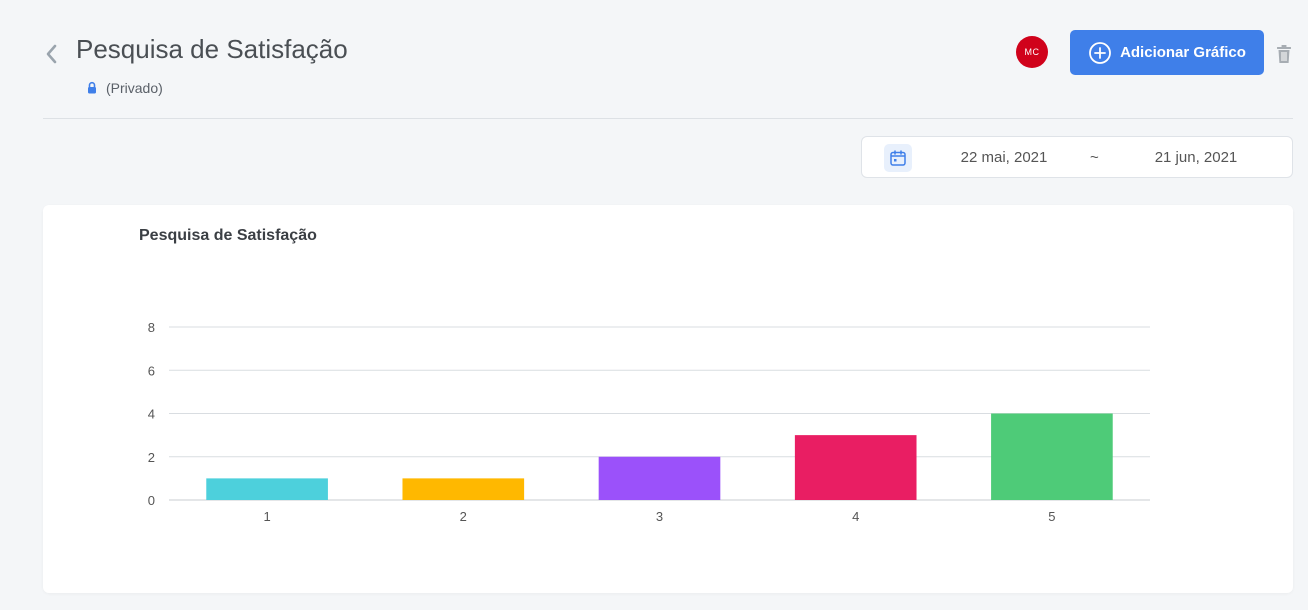 This screenshot has width=1308, height=610. What do you see at coordinates (151, 414) in the screenshot?
I see `y-tick-label: 4` at bounding box center [151, 414].